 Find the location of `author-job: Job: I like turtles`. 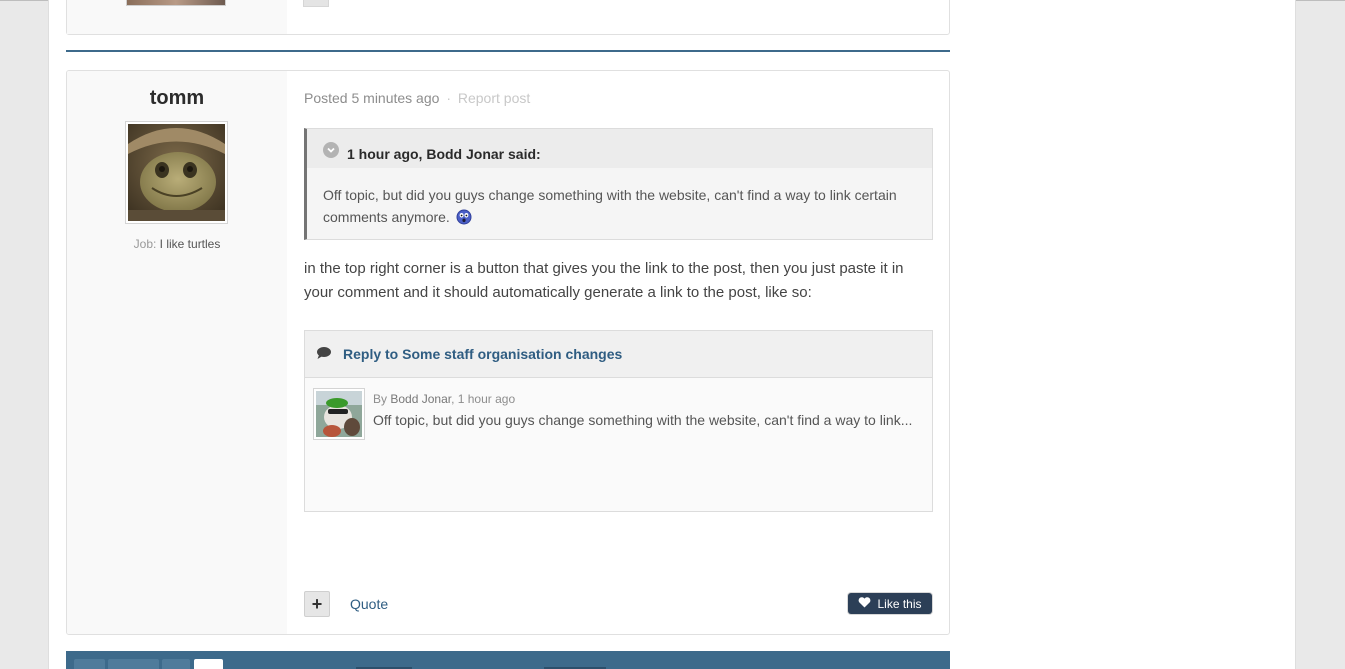

author-job: Job: I like turtles is located at coordinates (177, 244).